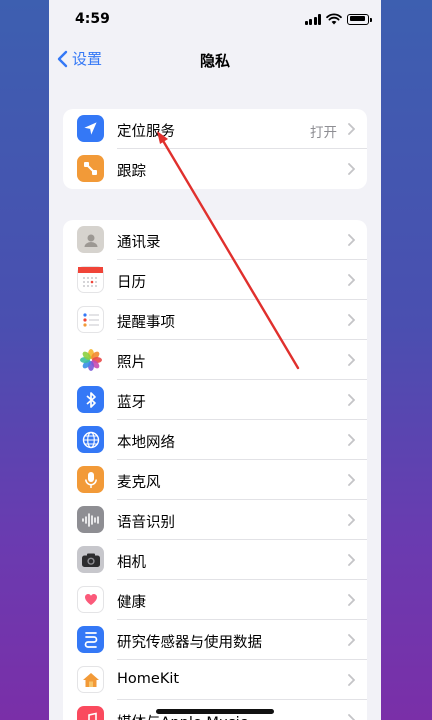  Describe the element at coordinates (90, 359) in the screenshot. I see `photos-icon` at that location.